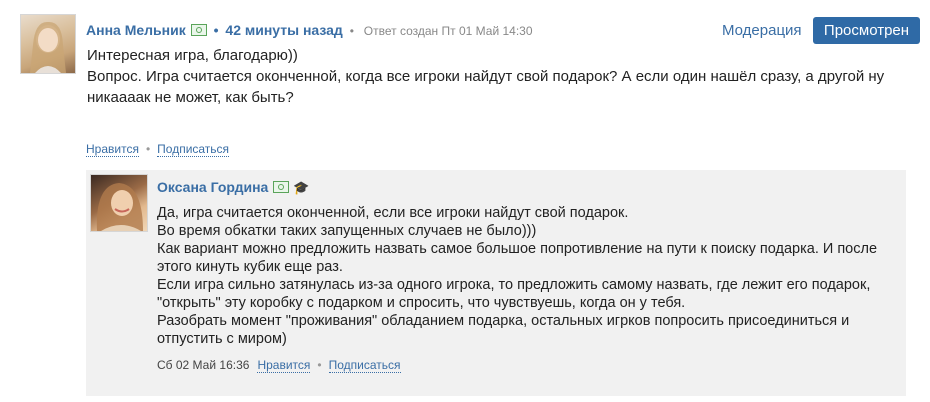  Describe the element at coordinates (192, 55) in the screenshot. I see `comment-line: Интересная игра, благодарю))` at that location.